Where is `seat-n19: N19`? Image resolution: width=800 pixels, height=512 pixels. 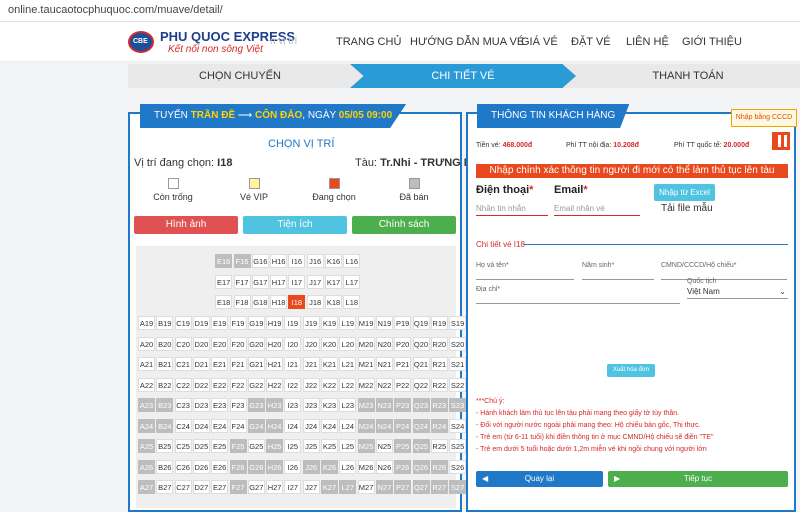 seat-n19: N19 is located at coordinates (384, 323).